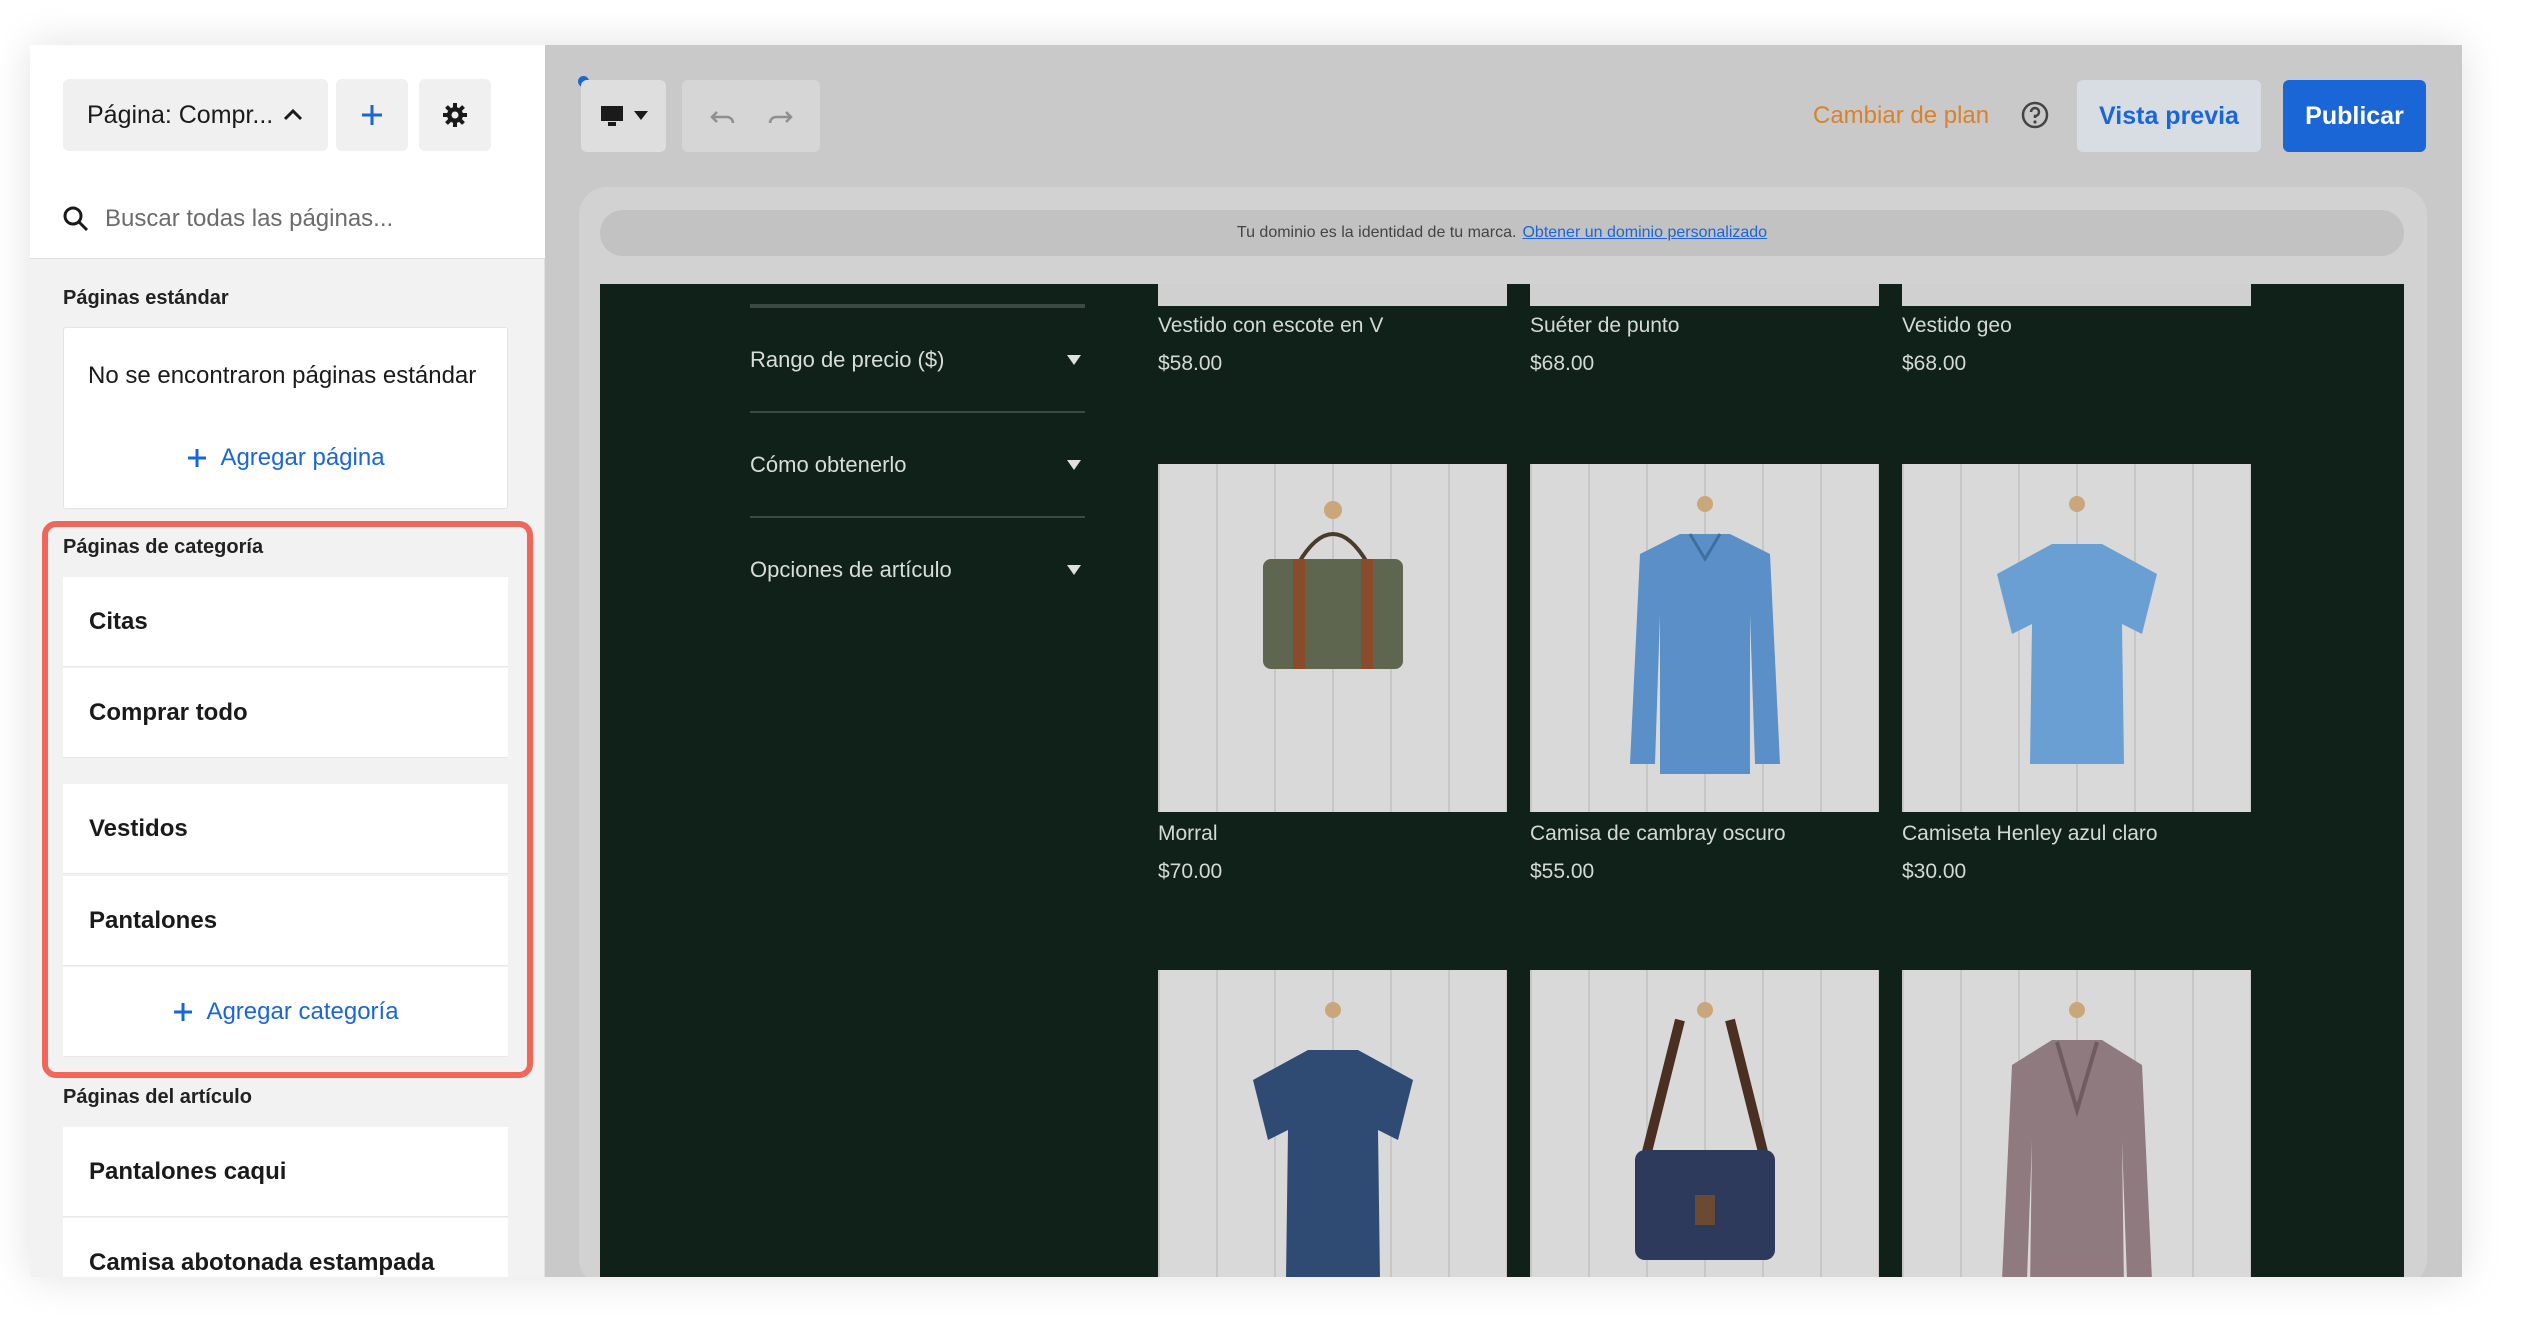  I want to click on product-card: Morral $70.00, so click(1332, 674).